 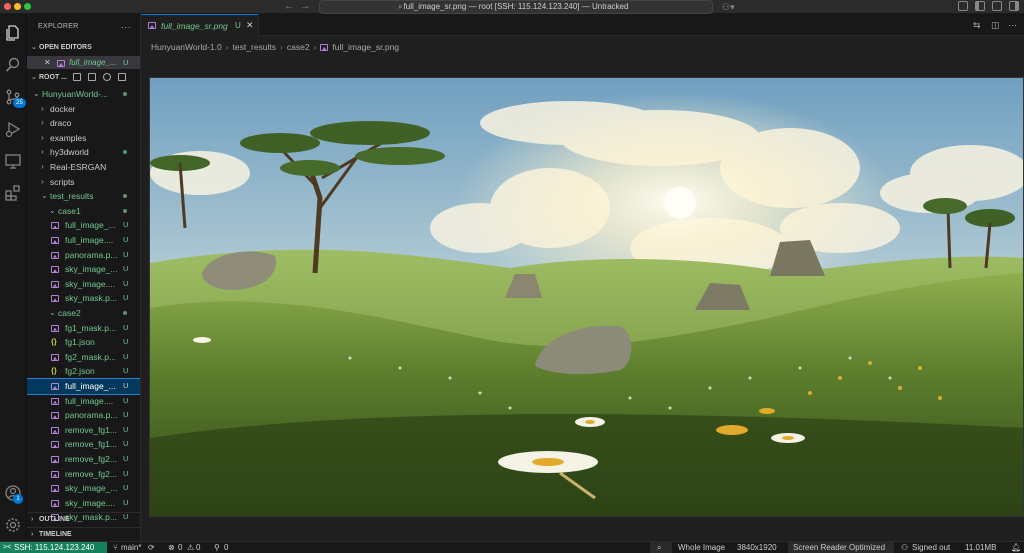 What do you see at coordinates (83, 298) in the screenshot?
I see `file-item: sky_mask.p... U` at bounding box center [83, 298].